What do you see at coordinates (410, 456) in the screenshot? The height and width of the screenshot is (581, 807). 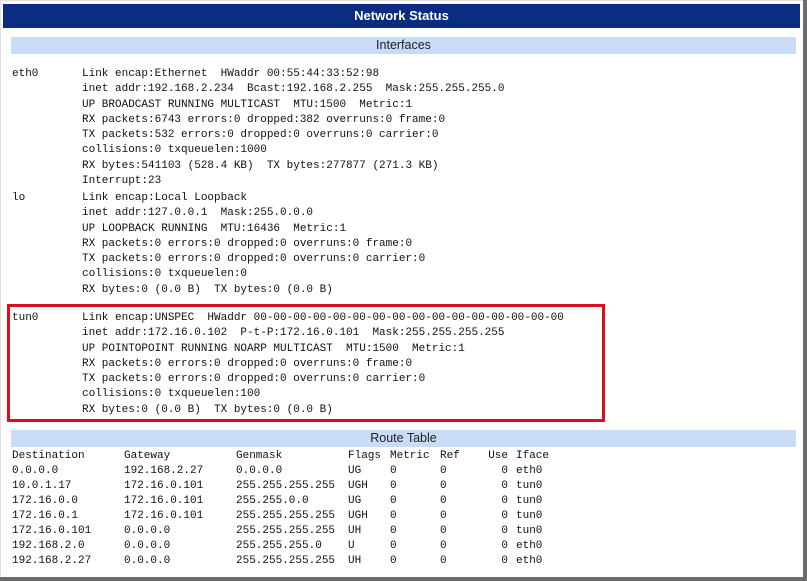 I see `column-header: Metric` at bounding box center [410, 456].